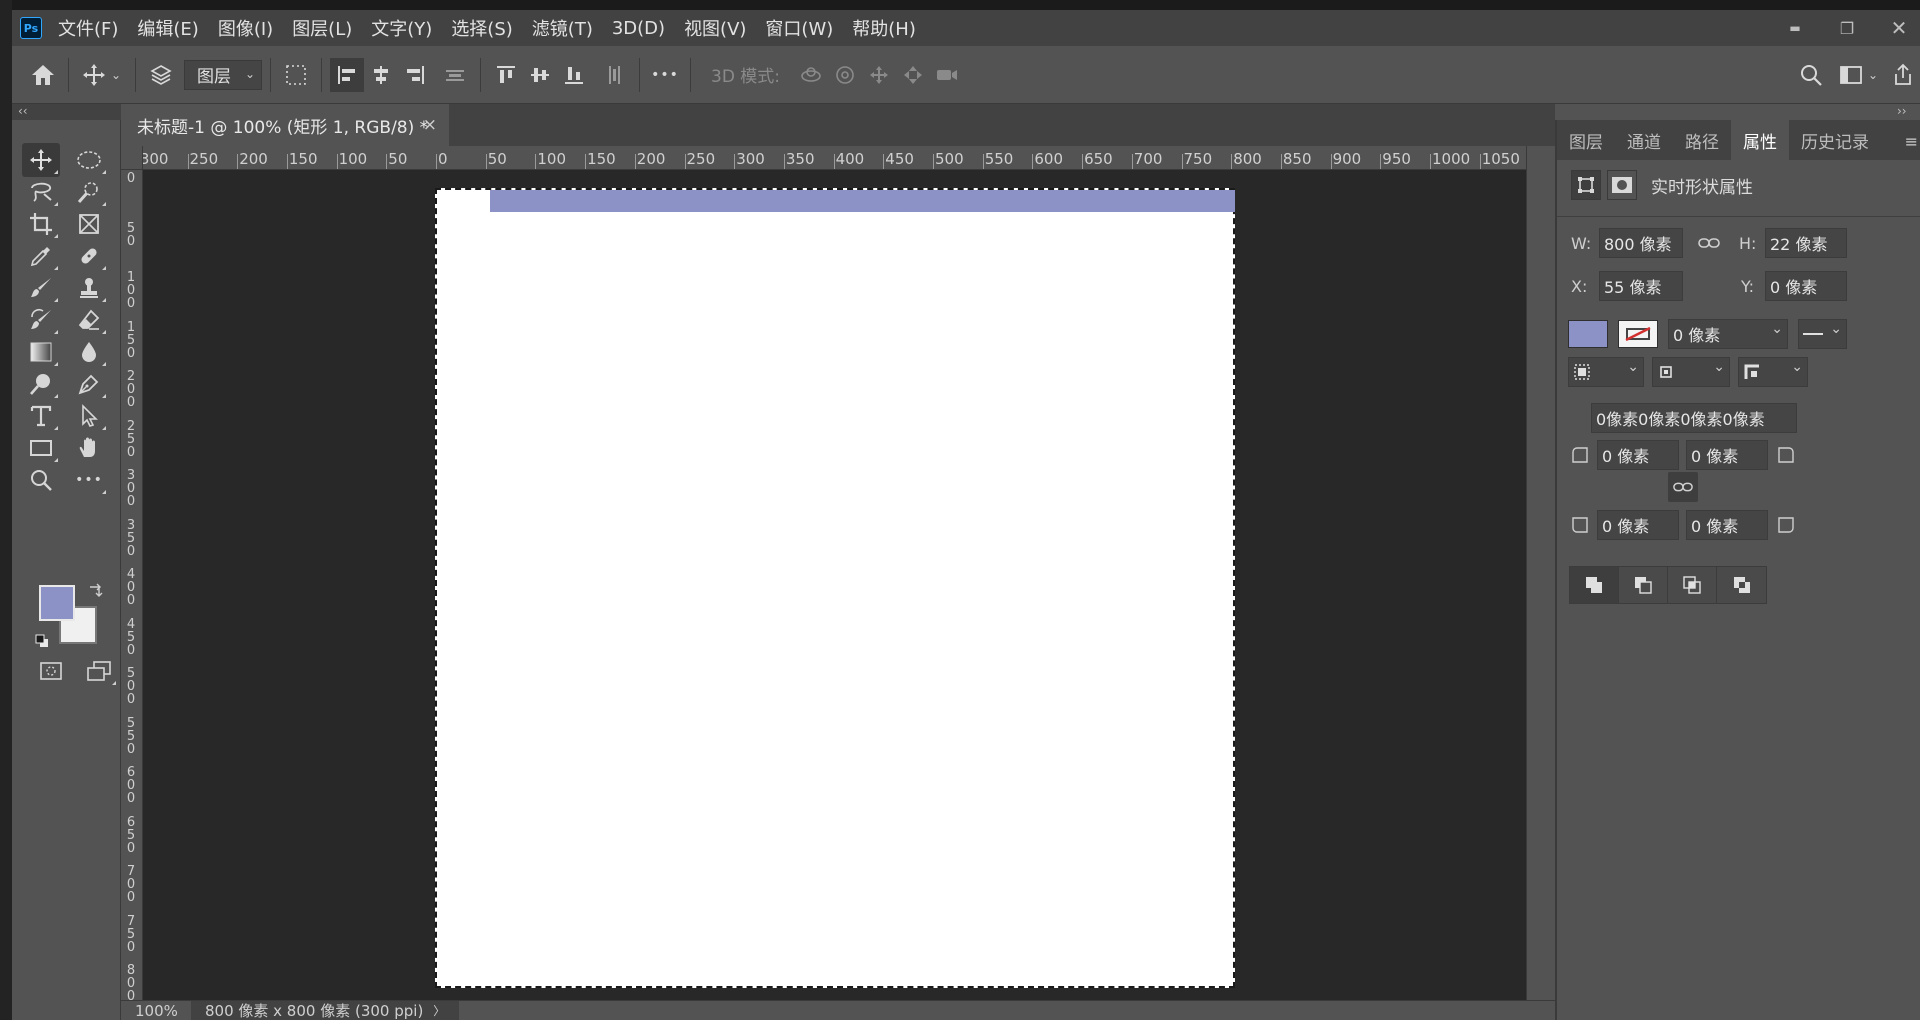  What do you see at coordinates (811, 75) in the screenshot?
I see `orbit-3d-icon` at bounding box center [811, 75].